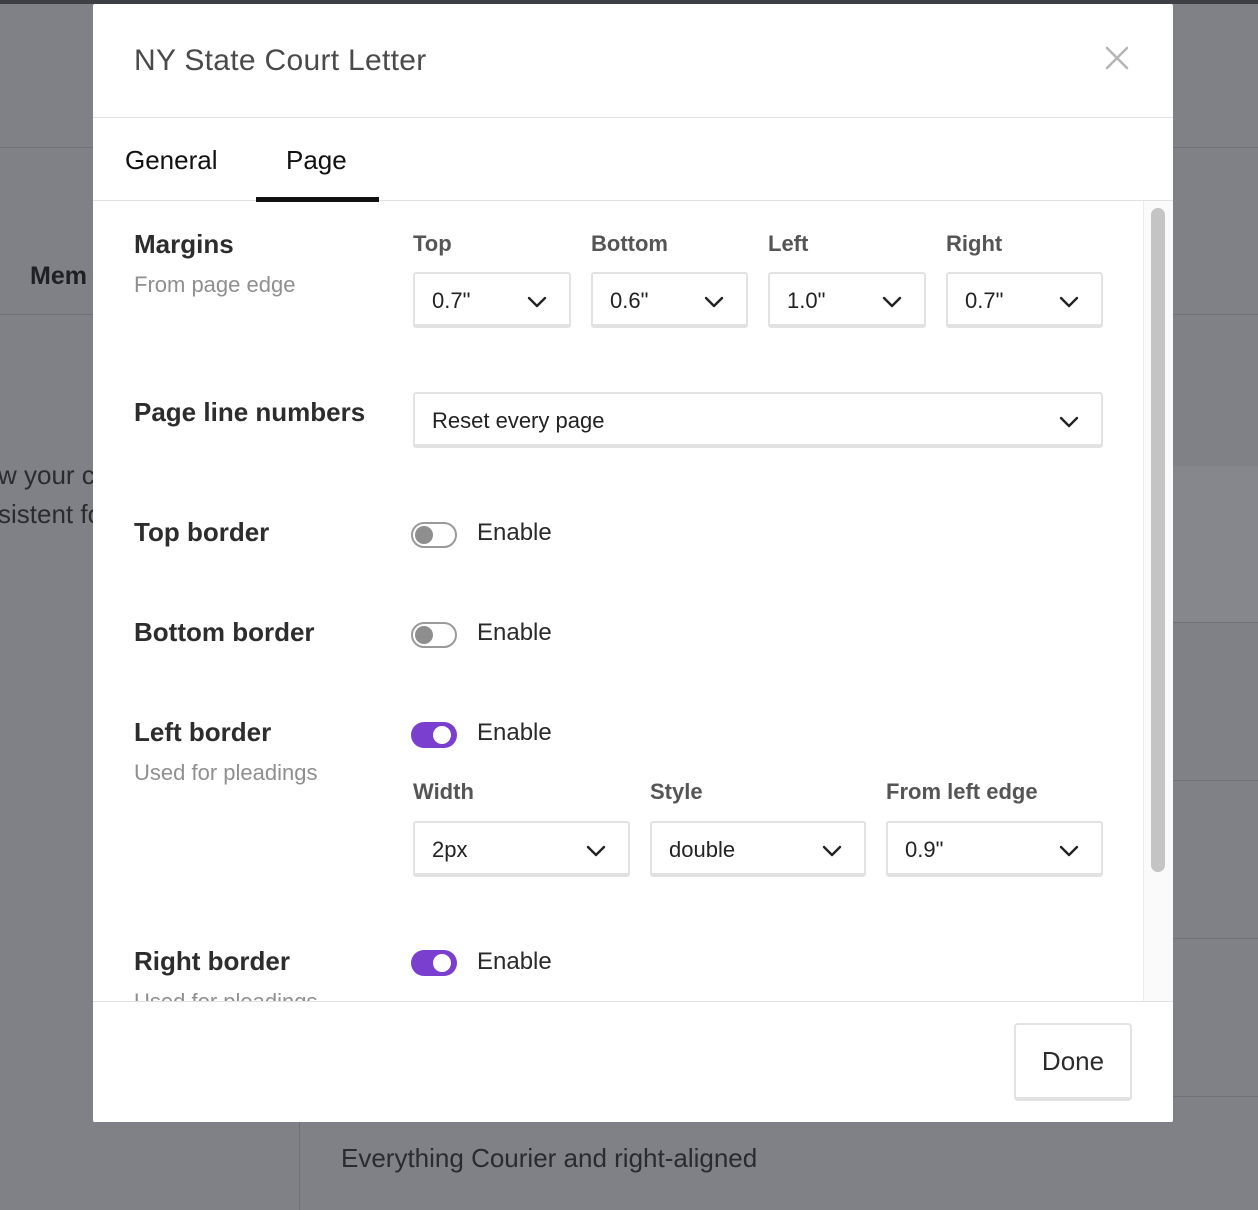  What do you see at coordinates (443, 791) in the screenshot?
I see `border-width-label: Width` at bounding box center [443, 791].